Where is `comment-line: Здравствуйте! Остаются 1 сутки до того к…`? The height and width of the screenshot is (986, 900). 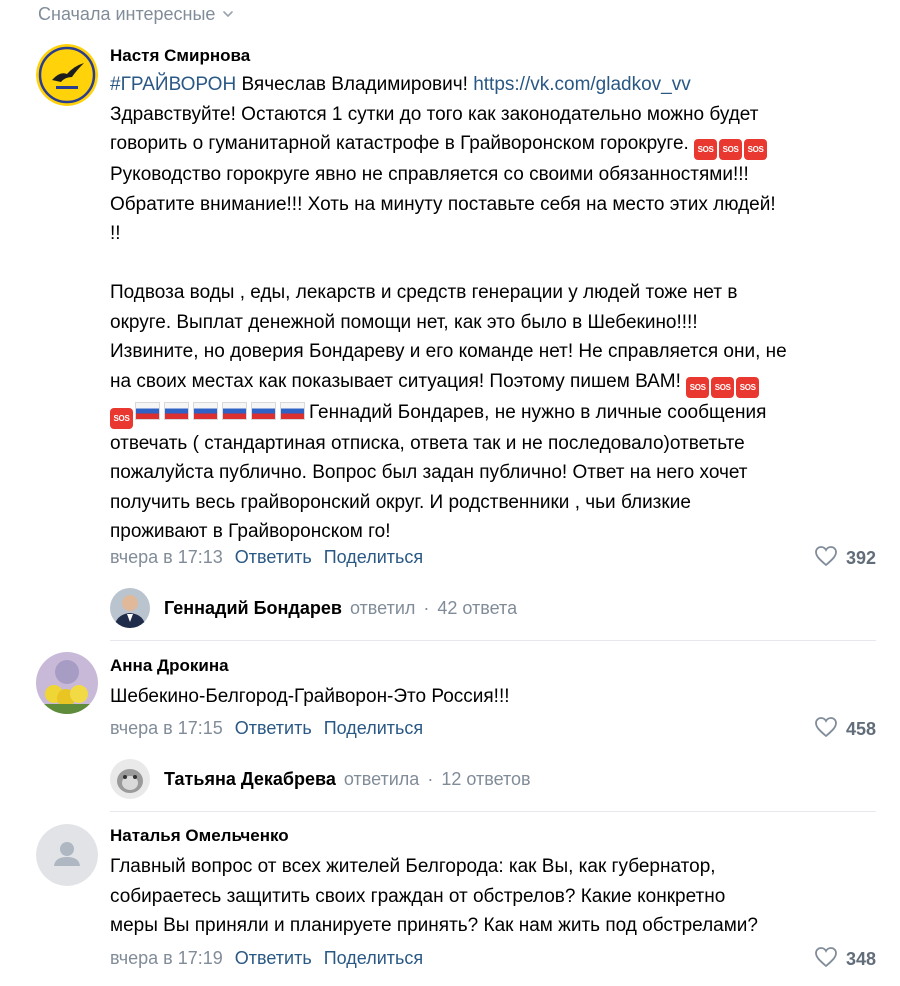 comment-line: Здравствуйте! Остаются 1 сутки до того к… is located at coordinates (434, 114).